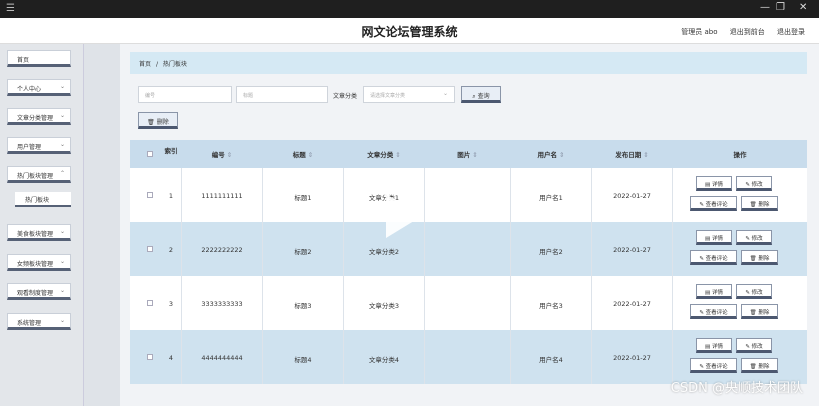 This screenshot has height=406, width=819. Describe the element at coordinates (150, 154) in the screenshot. I see `select-all-checkbox` at that location.